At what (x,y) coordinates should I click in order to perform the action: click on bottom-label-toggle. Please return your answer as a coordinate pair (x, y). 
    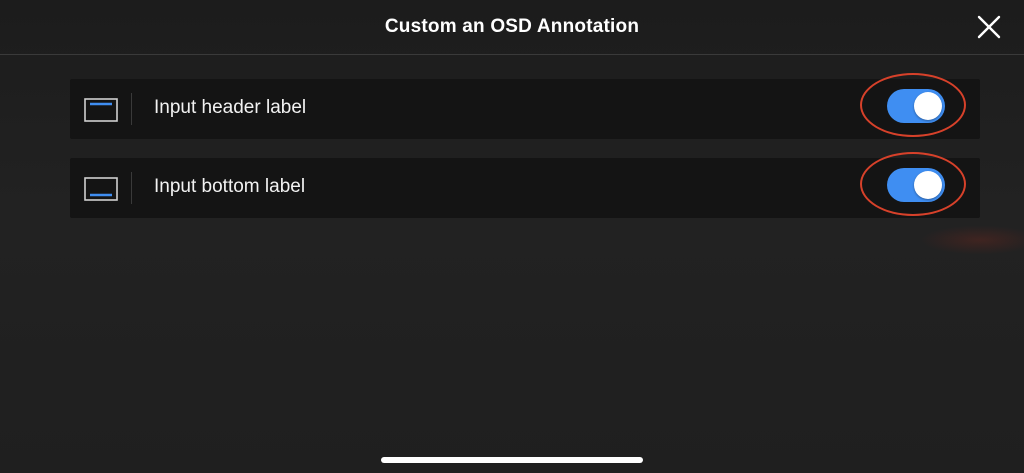
    Looking at the image, I should click on (916, 187).